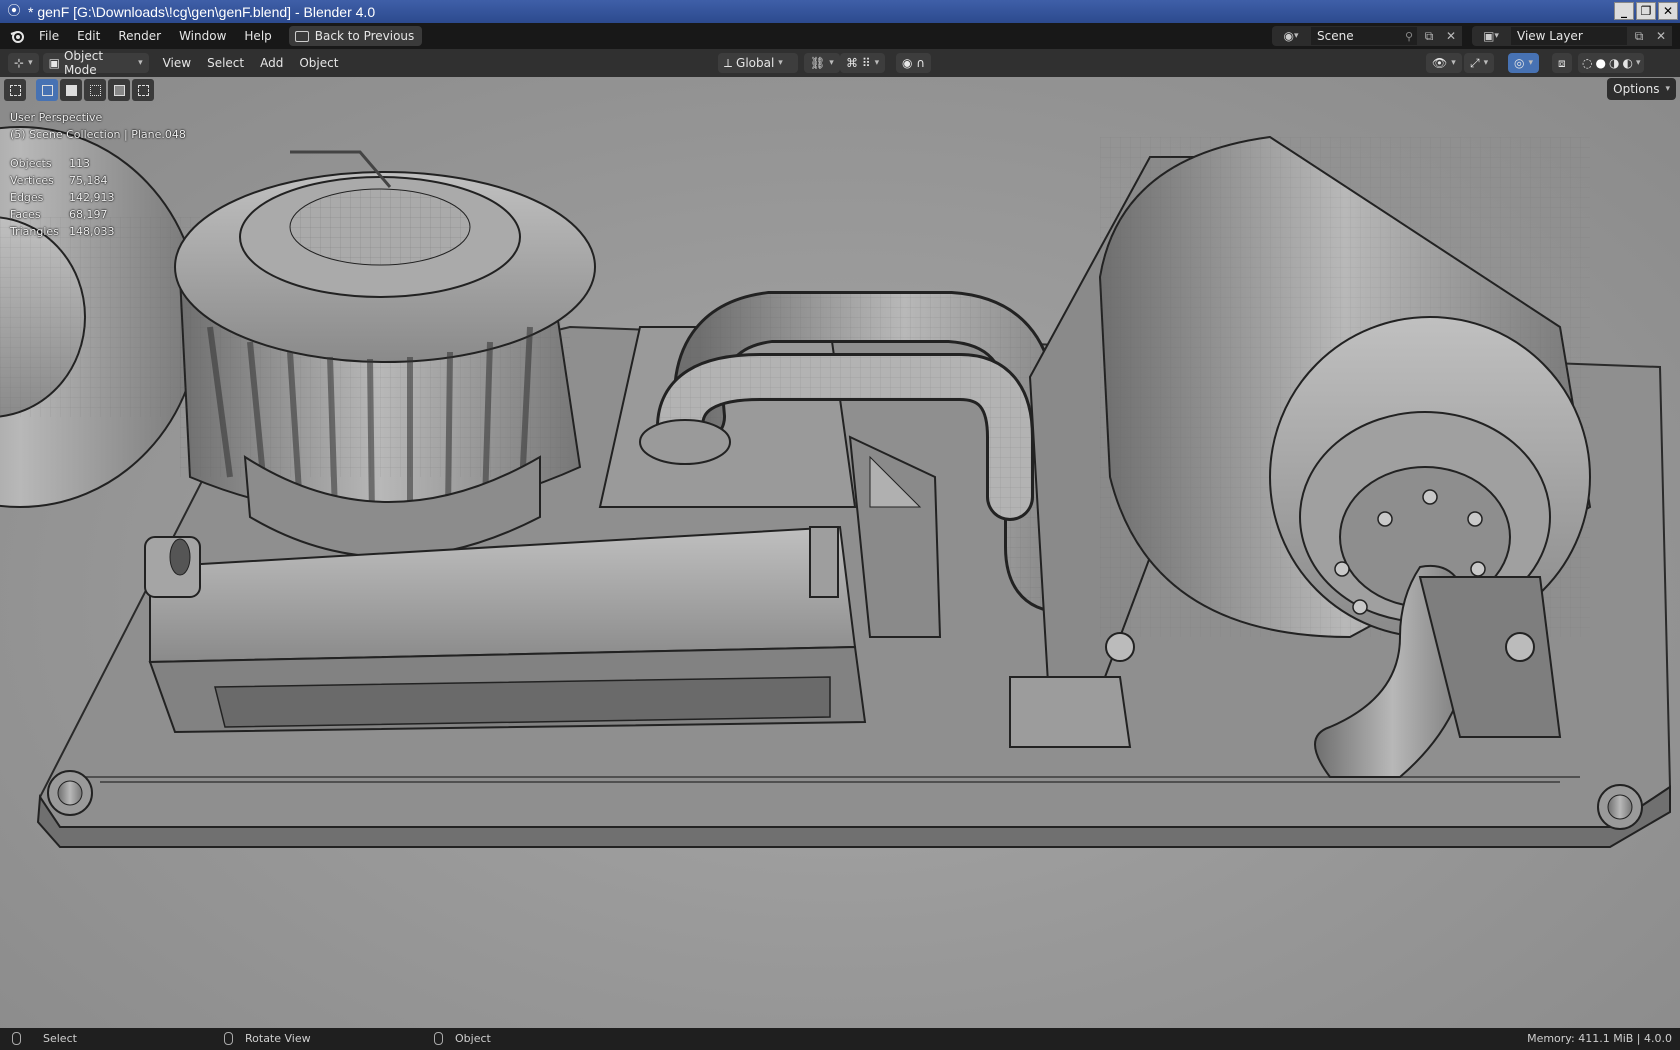 Image resolution: width=1680 pixels, height=1050 pixels. I want to click on xray-toggle: ⧈, so click(1562, 63).